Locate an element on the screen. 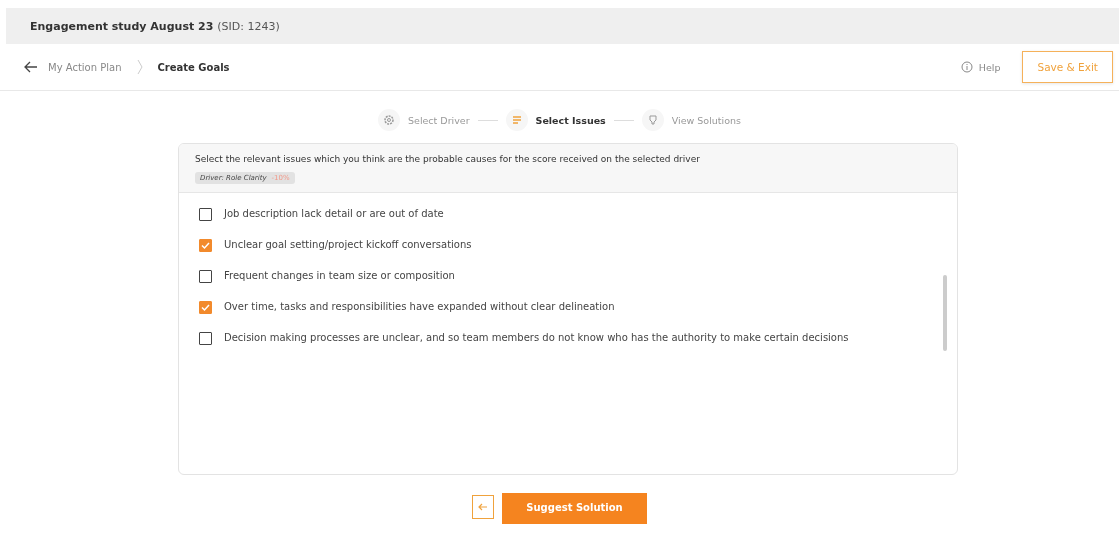 The width and height of the screenshot is (1119, 542). chevron-icon is located at coordinates (139, 67).